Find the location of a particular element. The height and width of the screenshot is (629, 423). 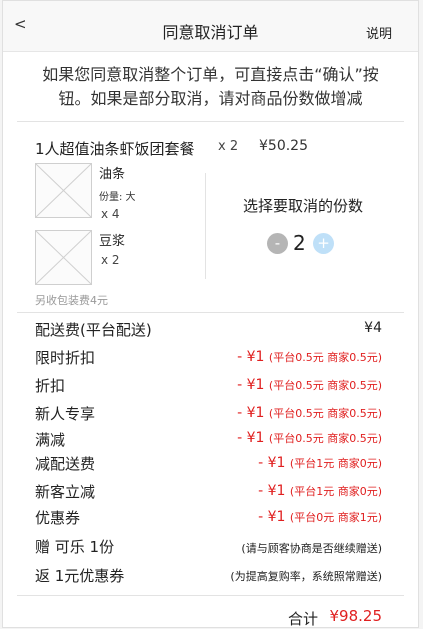

item-name: 油条 is located at coordinates (112, 174).